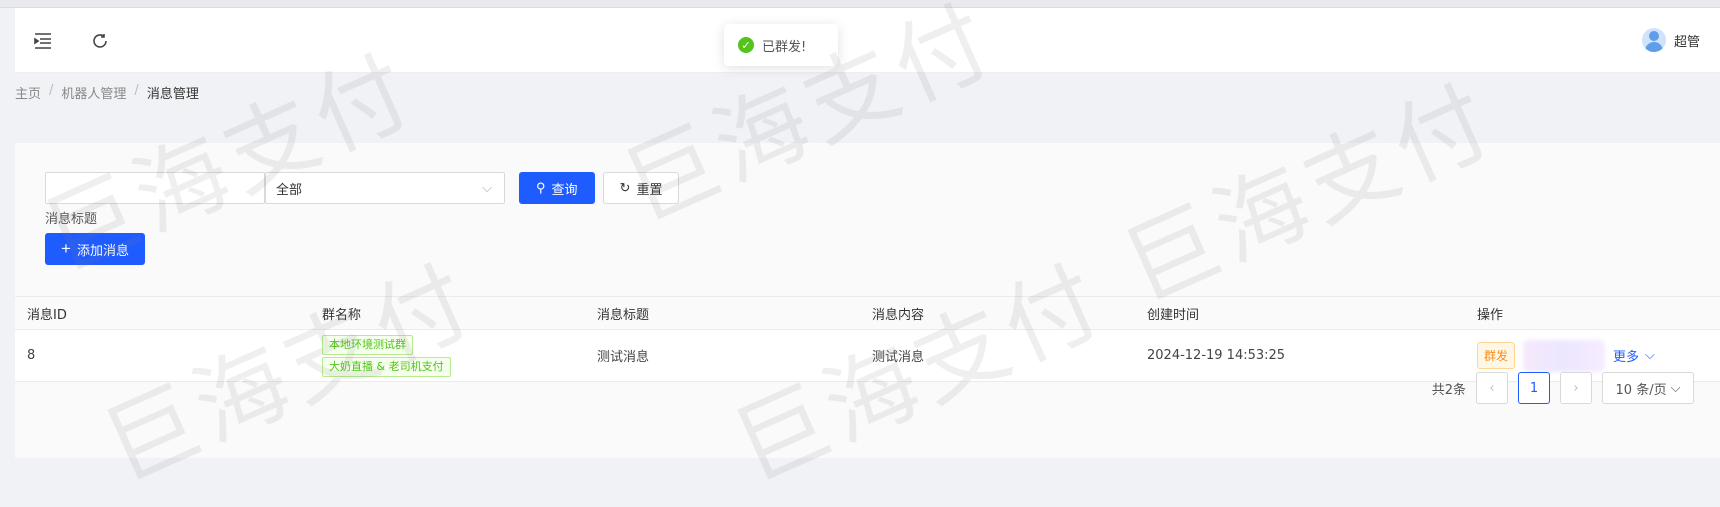 Image resolution: width=1720 pixels, height=507 pixels. I want to click on query-button-label: 查询, so click(564, 189).